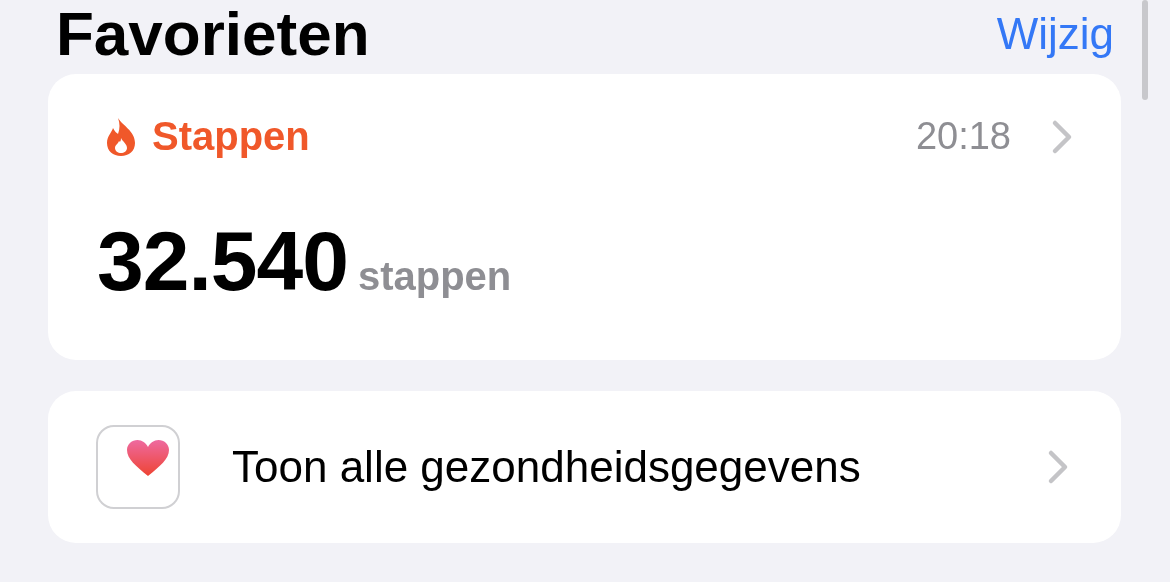 The image size is (1170, 582). What do you see at coordinates (963, 136) in the screenshot?
I see `timestamp: 20:18` at bounding box center [963, 136].